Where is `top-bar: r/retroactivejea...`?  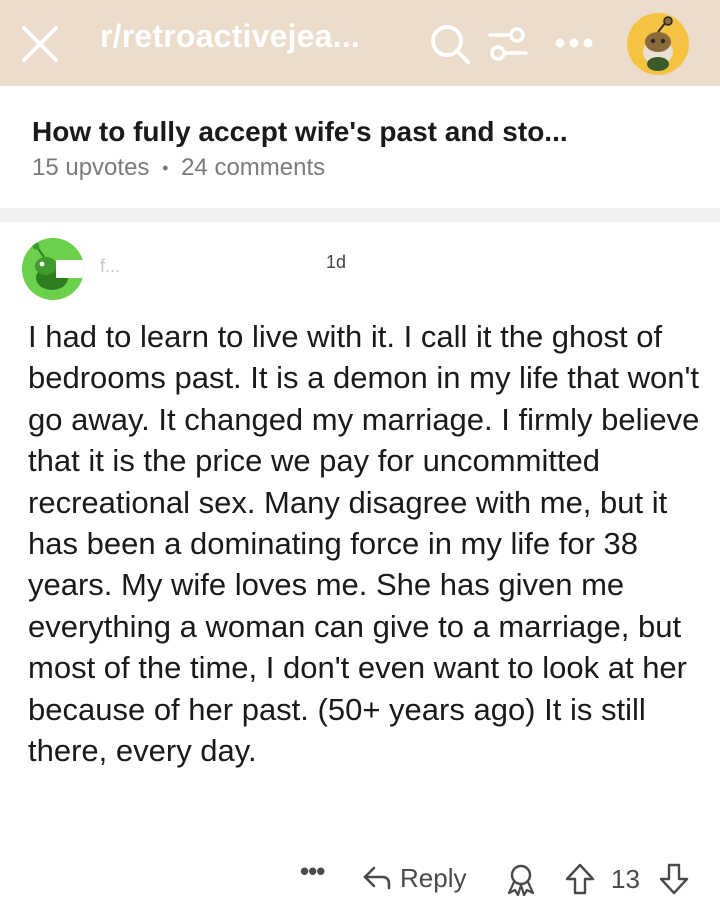
top-bar: r/retroactivejea... is located at coordinates (360, 43).